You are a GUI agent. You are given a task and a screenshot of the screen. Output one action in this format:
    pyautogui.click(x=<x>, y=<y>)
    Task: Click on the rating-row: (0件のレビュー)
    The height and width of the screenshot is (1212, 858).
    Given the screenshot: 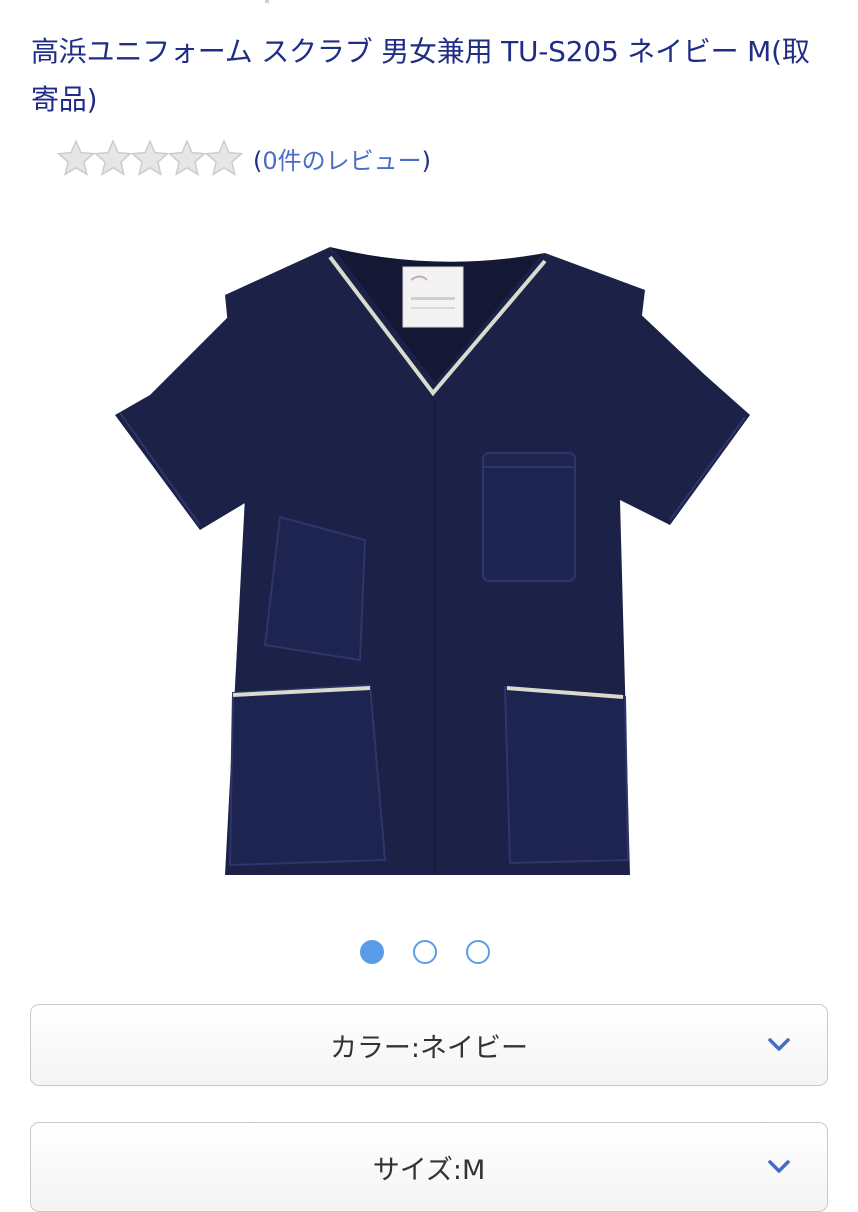 What is the action you would take?
    pyautogui.click(x=243, y=158)
    